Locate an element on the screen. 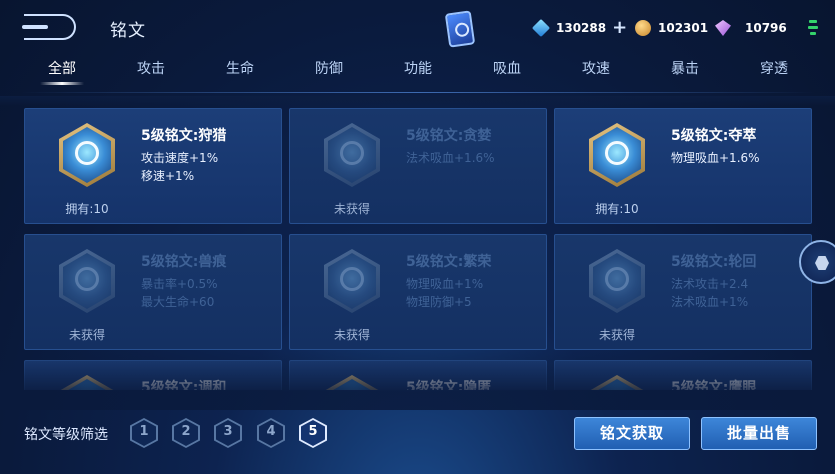 This screenshot has height=474, width=835. level-number: 3 is located at coordinates (228, 431).